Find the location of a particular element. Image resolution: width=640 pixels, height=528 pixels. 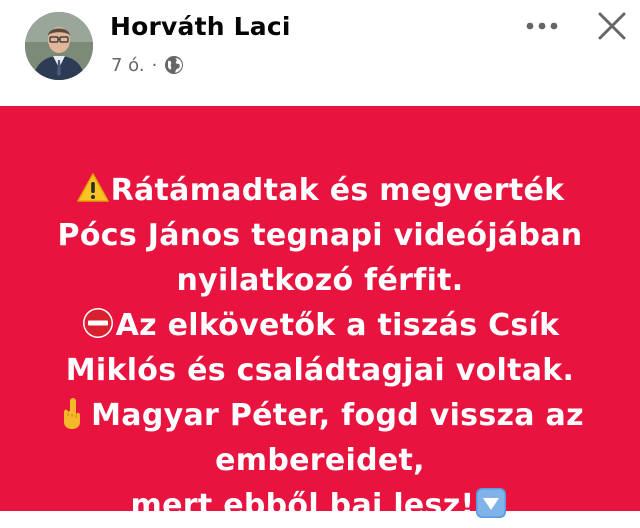

globe-icon is located at coordinates (174, 65).